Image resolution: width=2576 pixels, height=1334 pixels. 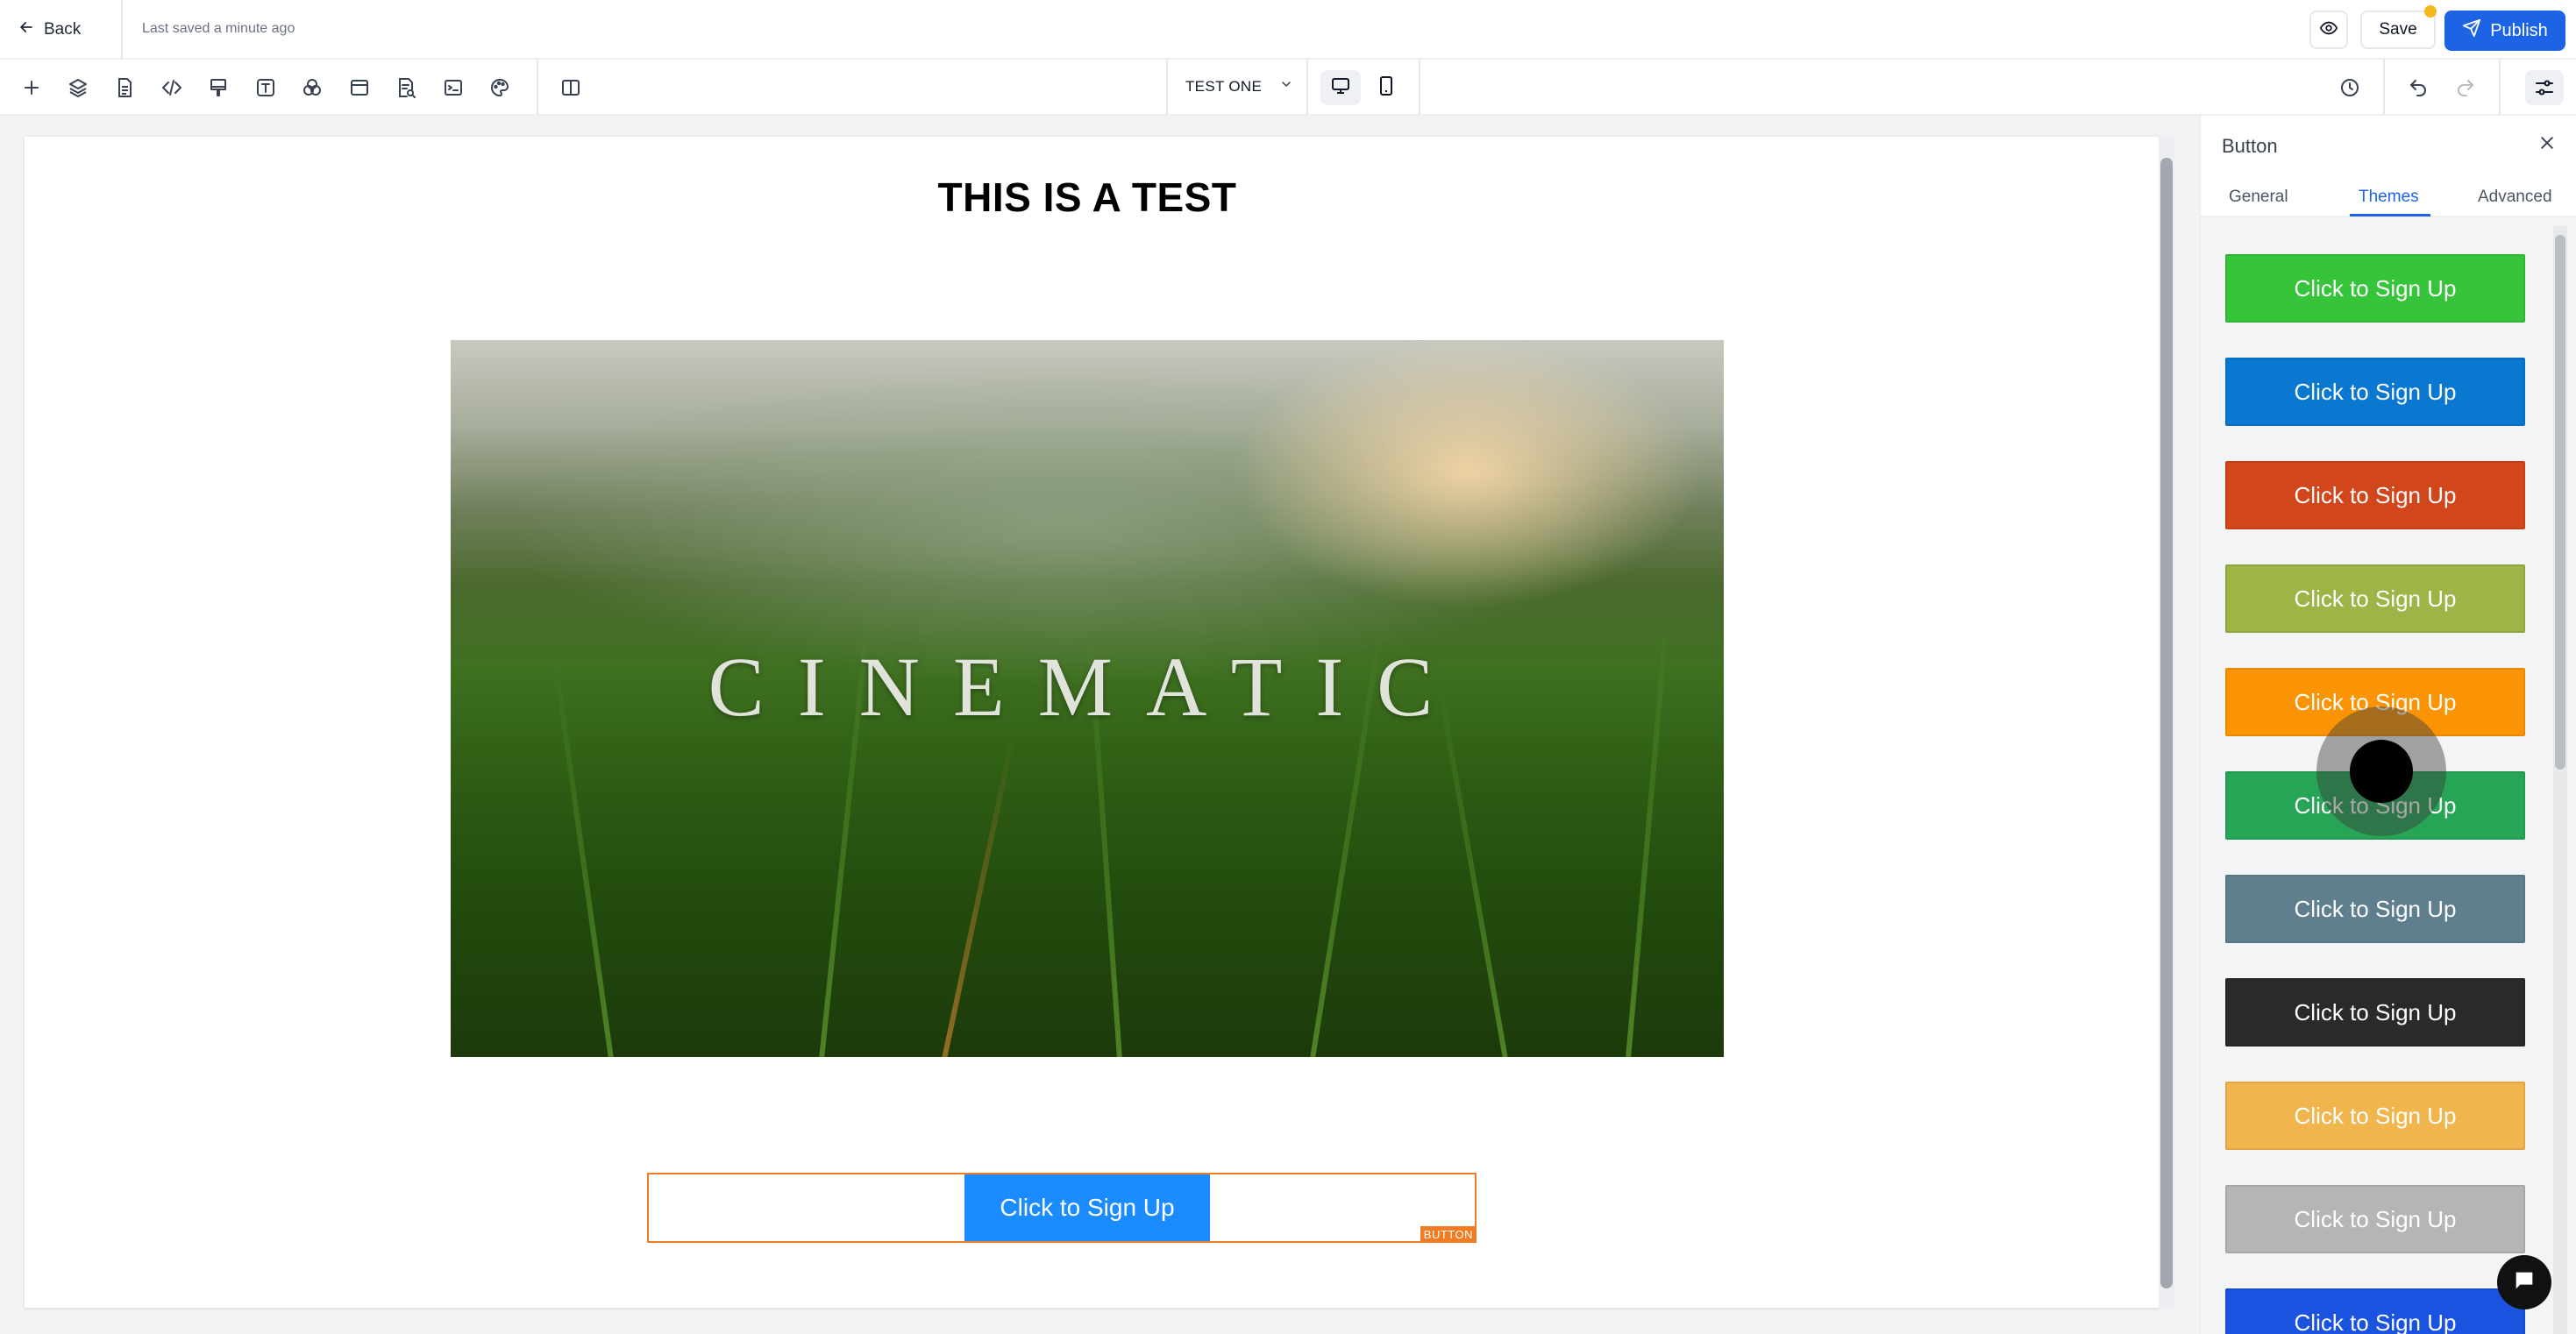 What do you see at coordinates (500, 87) in the screenshot?
I see `theme-icon` at bounding box center [500, 87].